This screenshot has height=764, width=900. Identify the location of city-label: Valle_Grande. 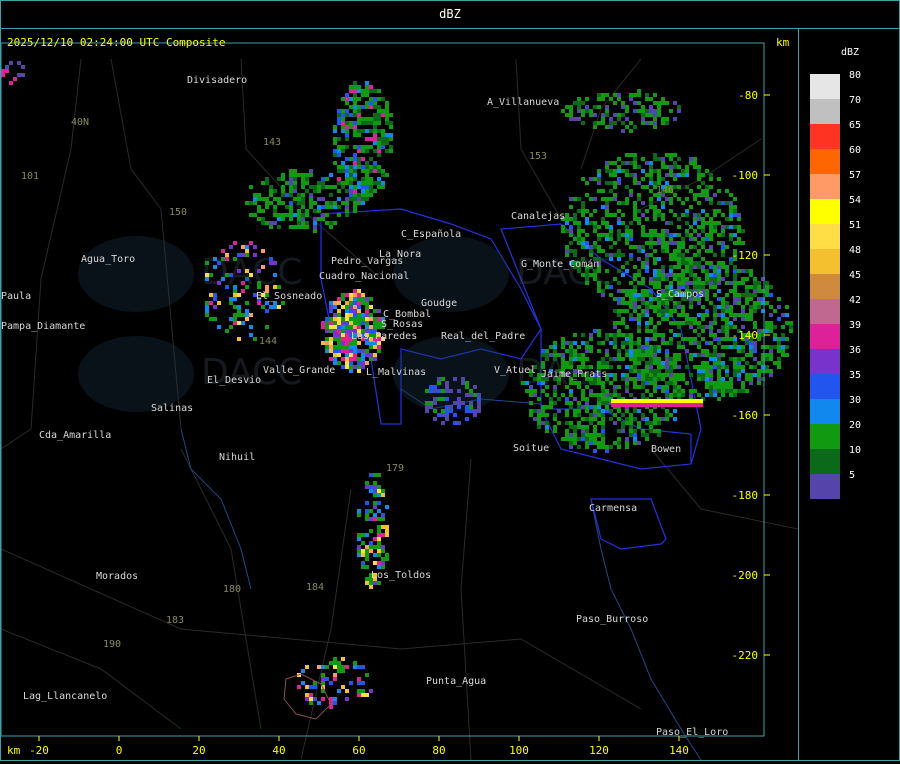
(299, 370).